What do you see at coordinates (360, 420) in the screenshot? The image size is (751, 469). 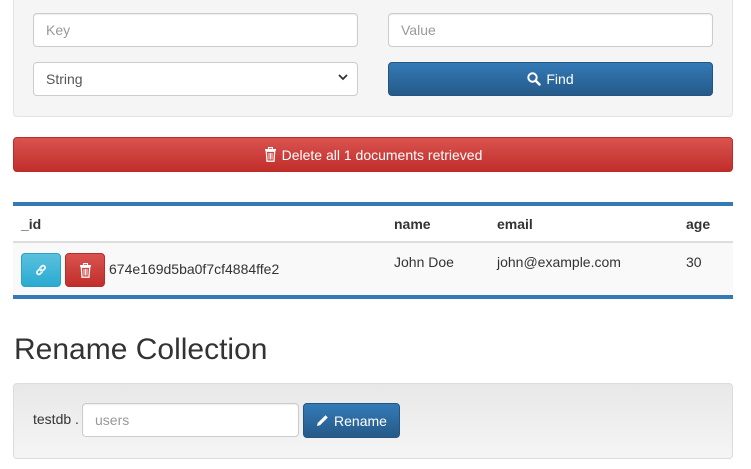 I see `rename-button-label: Rename` at bounding box center [360, 420].